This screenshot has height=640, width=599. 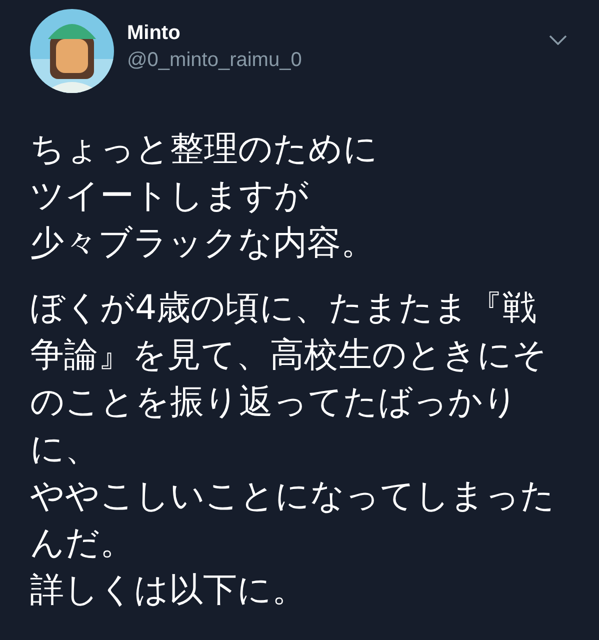 What do you see at coordinates (170, 196) in the screenshot?
I see `tweet-text: ツイートしますが` at bounding box center [170, 196].